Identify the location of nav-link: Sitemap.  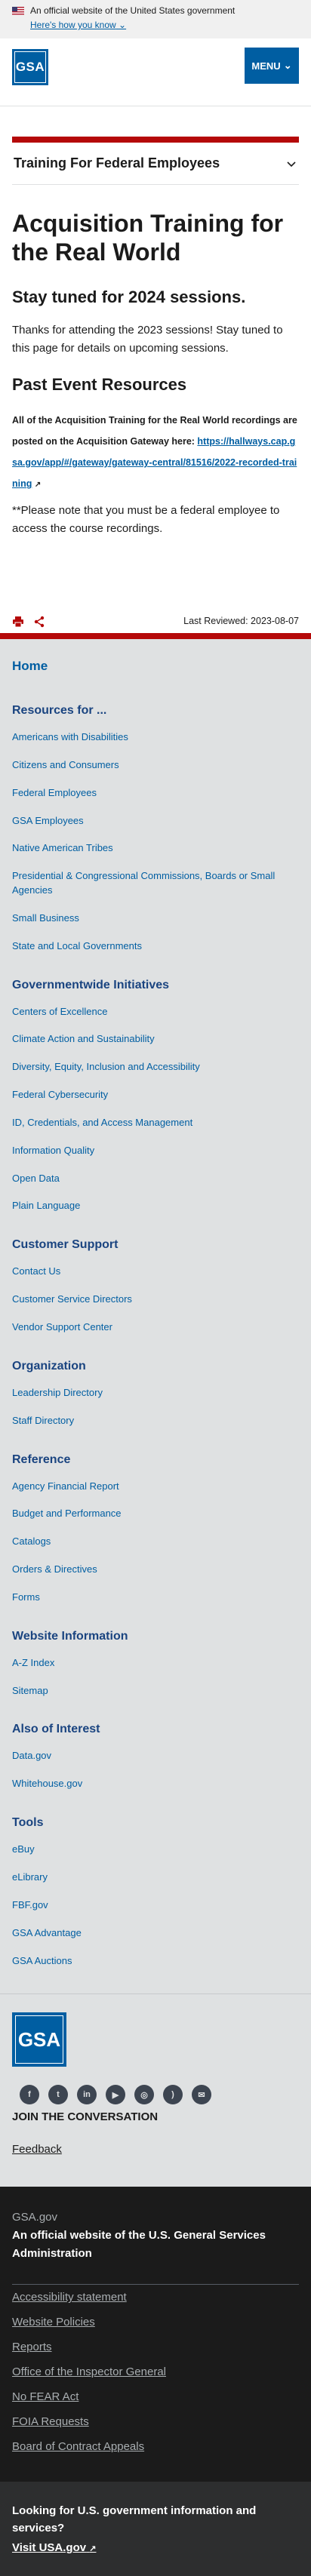
(155, 1691).